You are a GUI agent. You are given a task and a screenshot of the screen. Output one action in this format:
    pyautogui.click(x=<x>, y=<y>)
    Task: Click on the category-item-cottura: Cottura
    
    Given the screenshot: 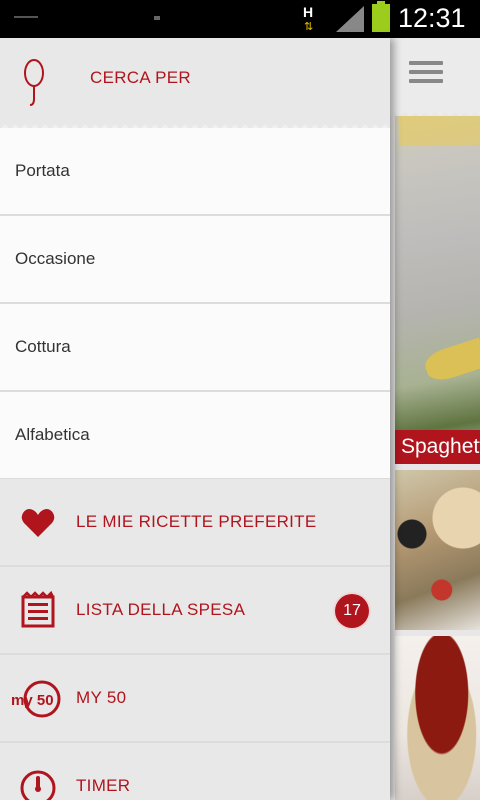 What is the action you would take?
    pyautogui.click(x=195, y=348)
    